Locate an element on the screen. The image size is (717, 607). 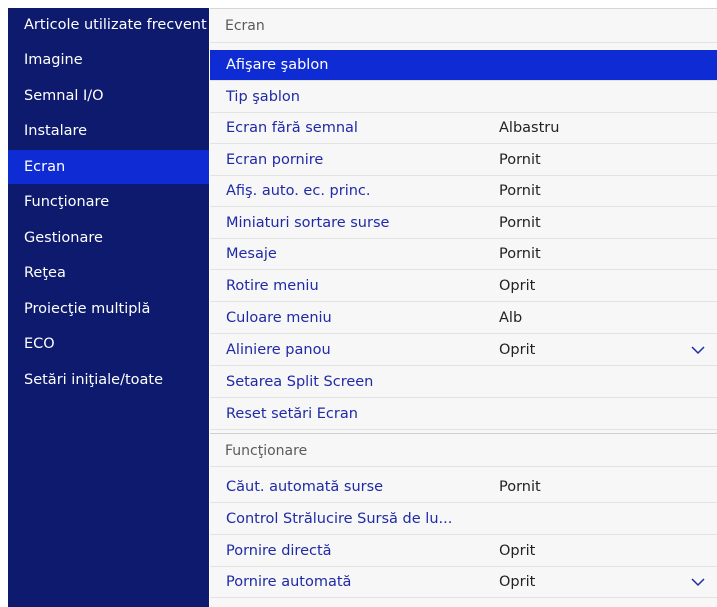
sidebar-item-initial-settings: Setări iniţiale/toate is located at coordinates (108, 380).